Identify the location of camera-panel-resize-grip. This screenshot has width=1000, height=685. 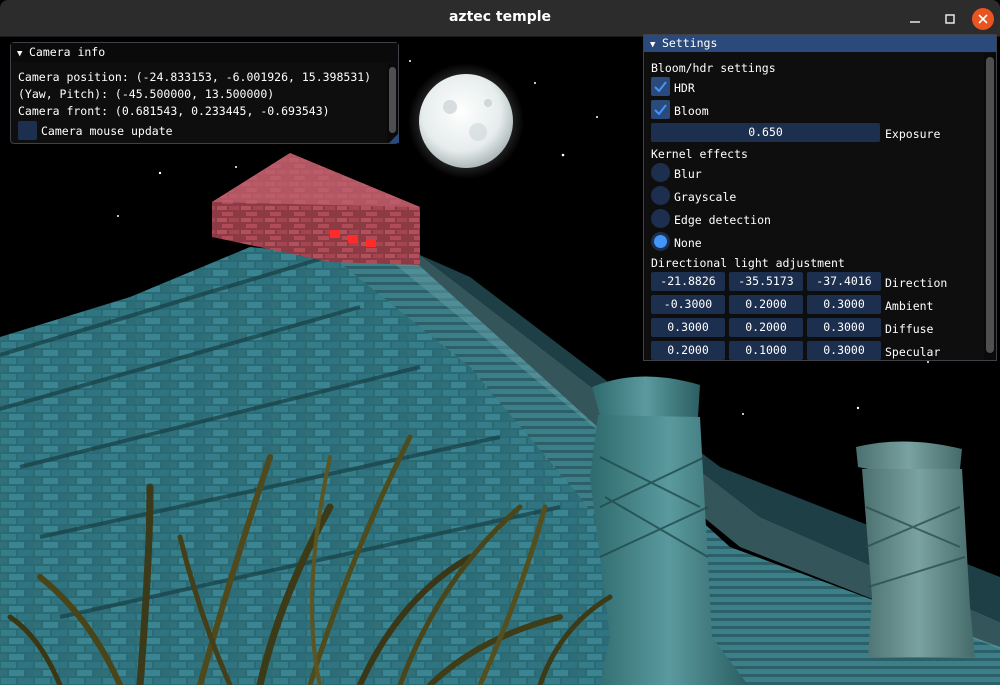
(394, 138).